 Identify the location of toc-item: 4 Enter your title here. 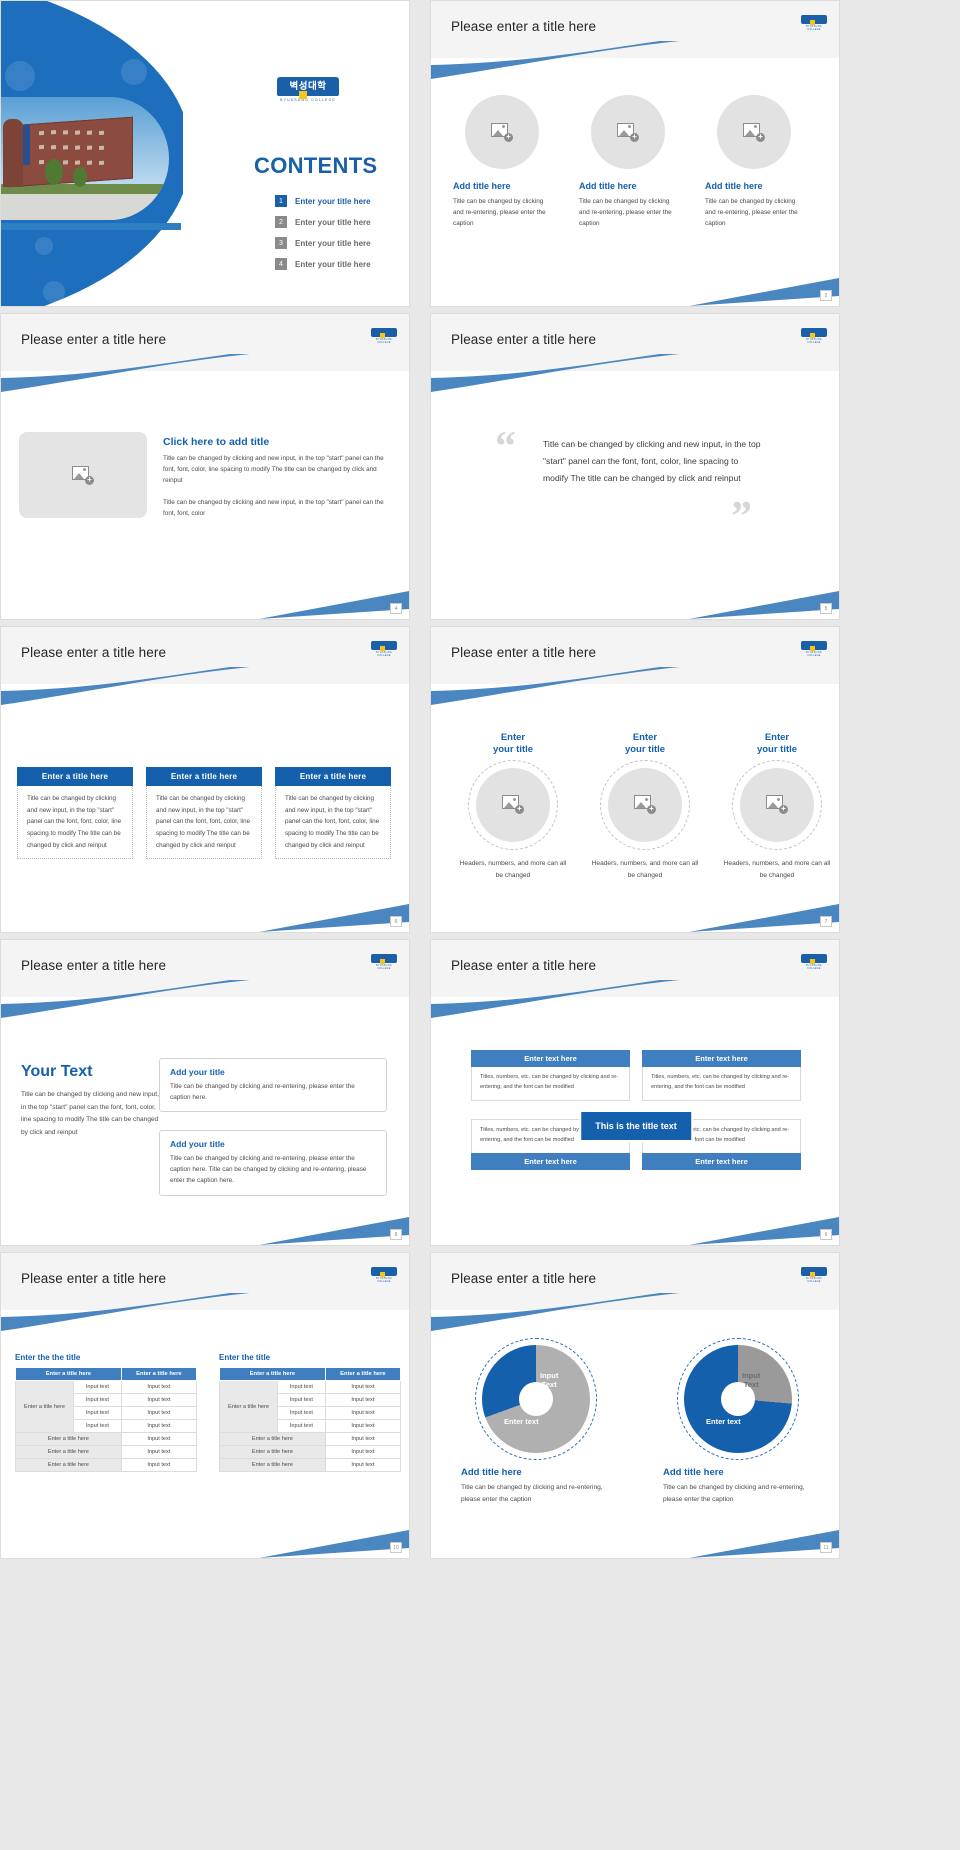
(340, 264).